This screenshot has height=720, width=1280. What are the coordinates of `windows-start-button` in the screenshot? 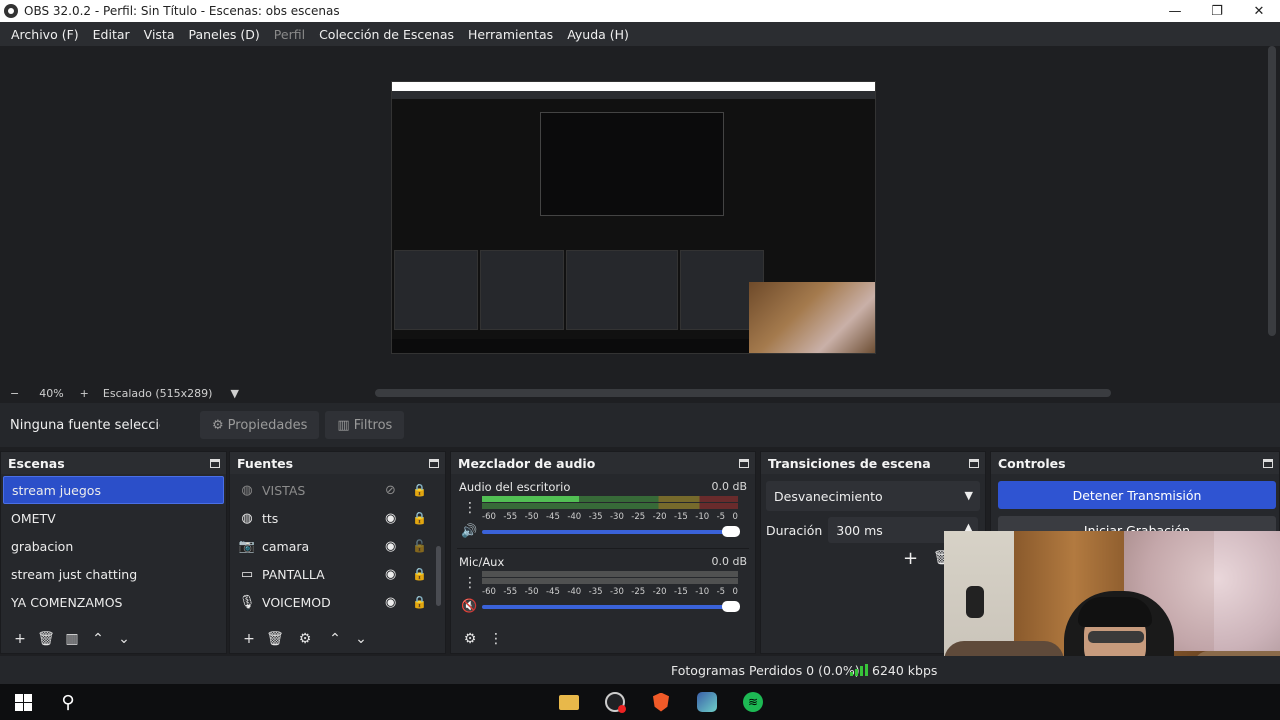 It's located at (23, 702).